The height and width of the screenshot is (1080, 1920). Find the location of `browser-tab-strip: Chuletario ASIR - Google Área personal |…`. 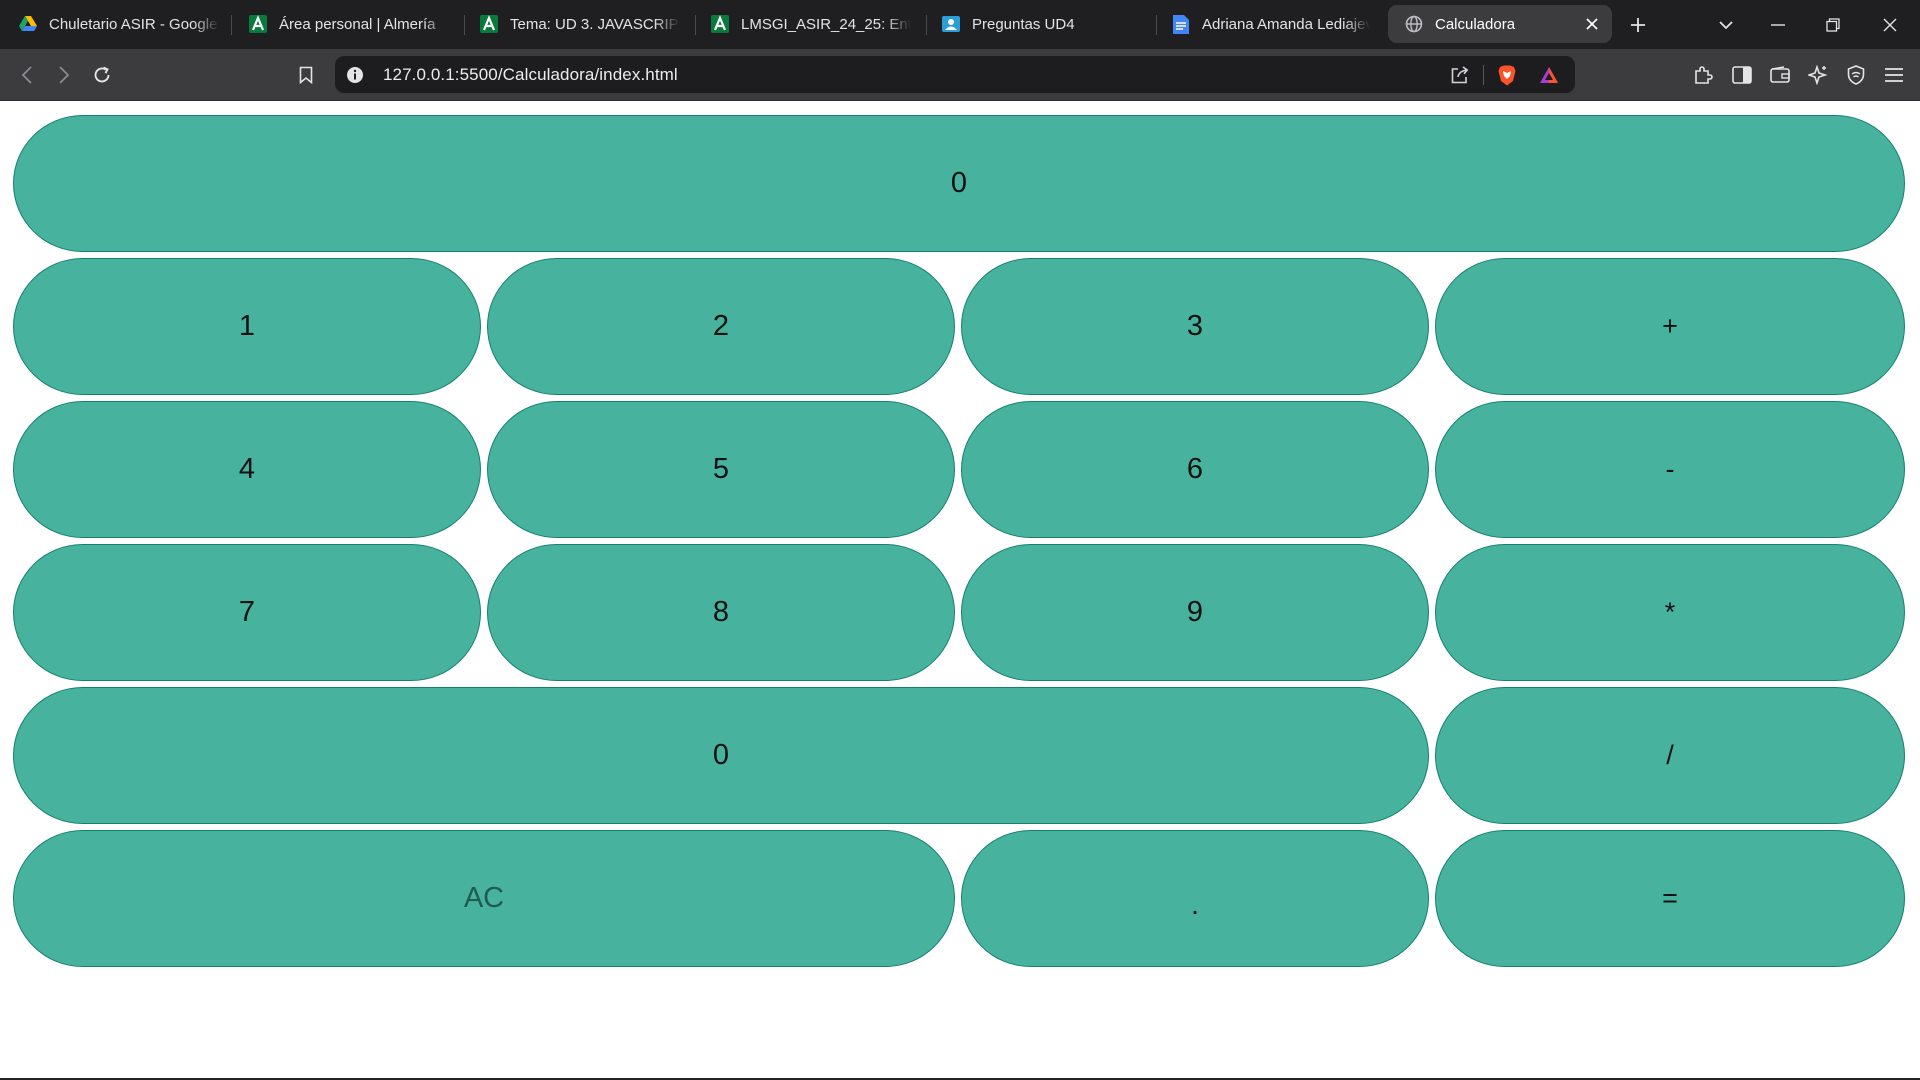

browser-tab-strip: Chuletario ASIR - Google Área personal |… is located at coordinates (960, 24).